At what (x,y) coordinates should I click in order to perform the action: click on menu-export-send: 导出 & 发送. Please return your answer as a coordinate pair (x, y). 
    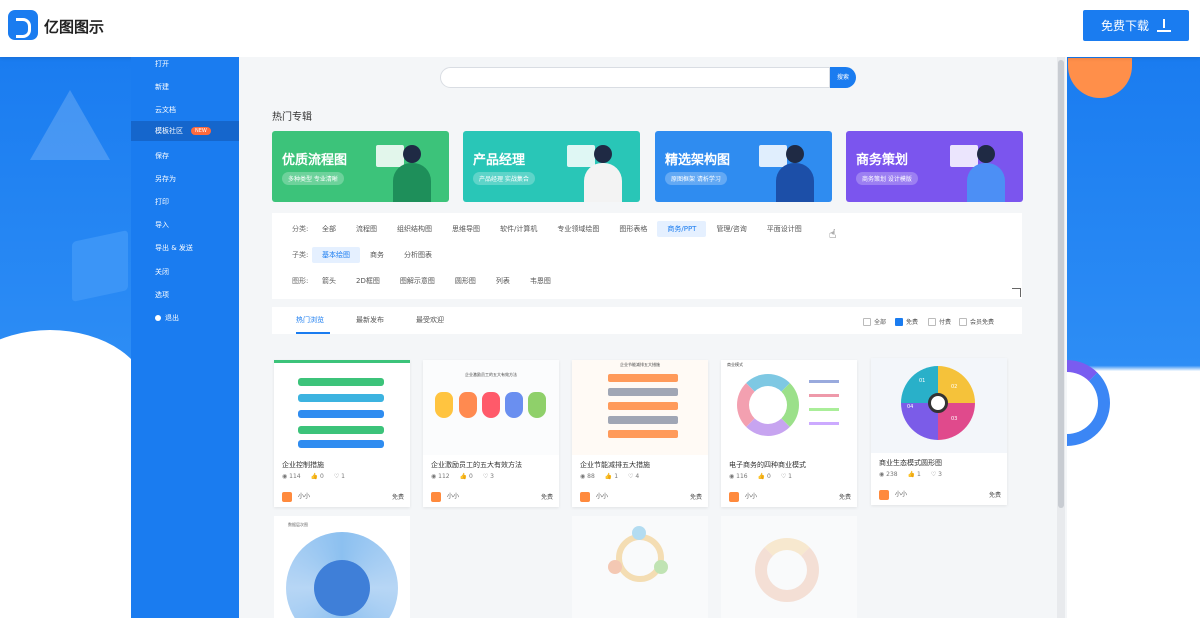
    Looking at the image, I should click on (185, 248).